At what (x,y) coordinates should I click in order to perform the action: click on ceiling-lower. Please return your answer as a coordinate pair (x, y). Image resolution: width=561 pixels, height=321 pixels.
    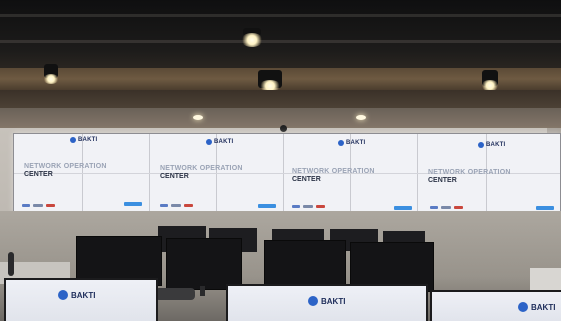
    Looking at the image, I should click on (280, 100).